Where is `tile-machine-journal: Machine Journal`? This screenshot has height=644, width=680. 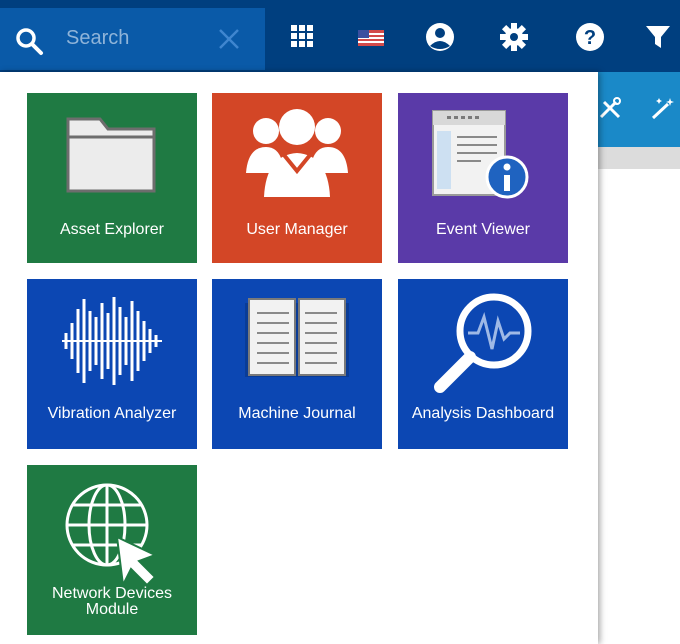
tile-machine-journal: Machine Journal is located at coordinates (297, 364).